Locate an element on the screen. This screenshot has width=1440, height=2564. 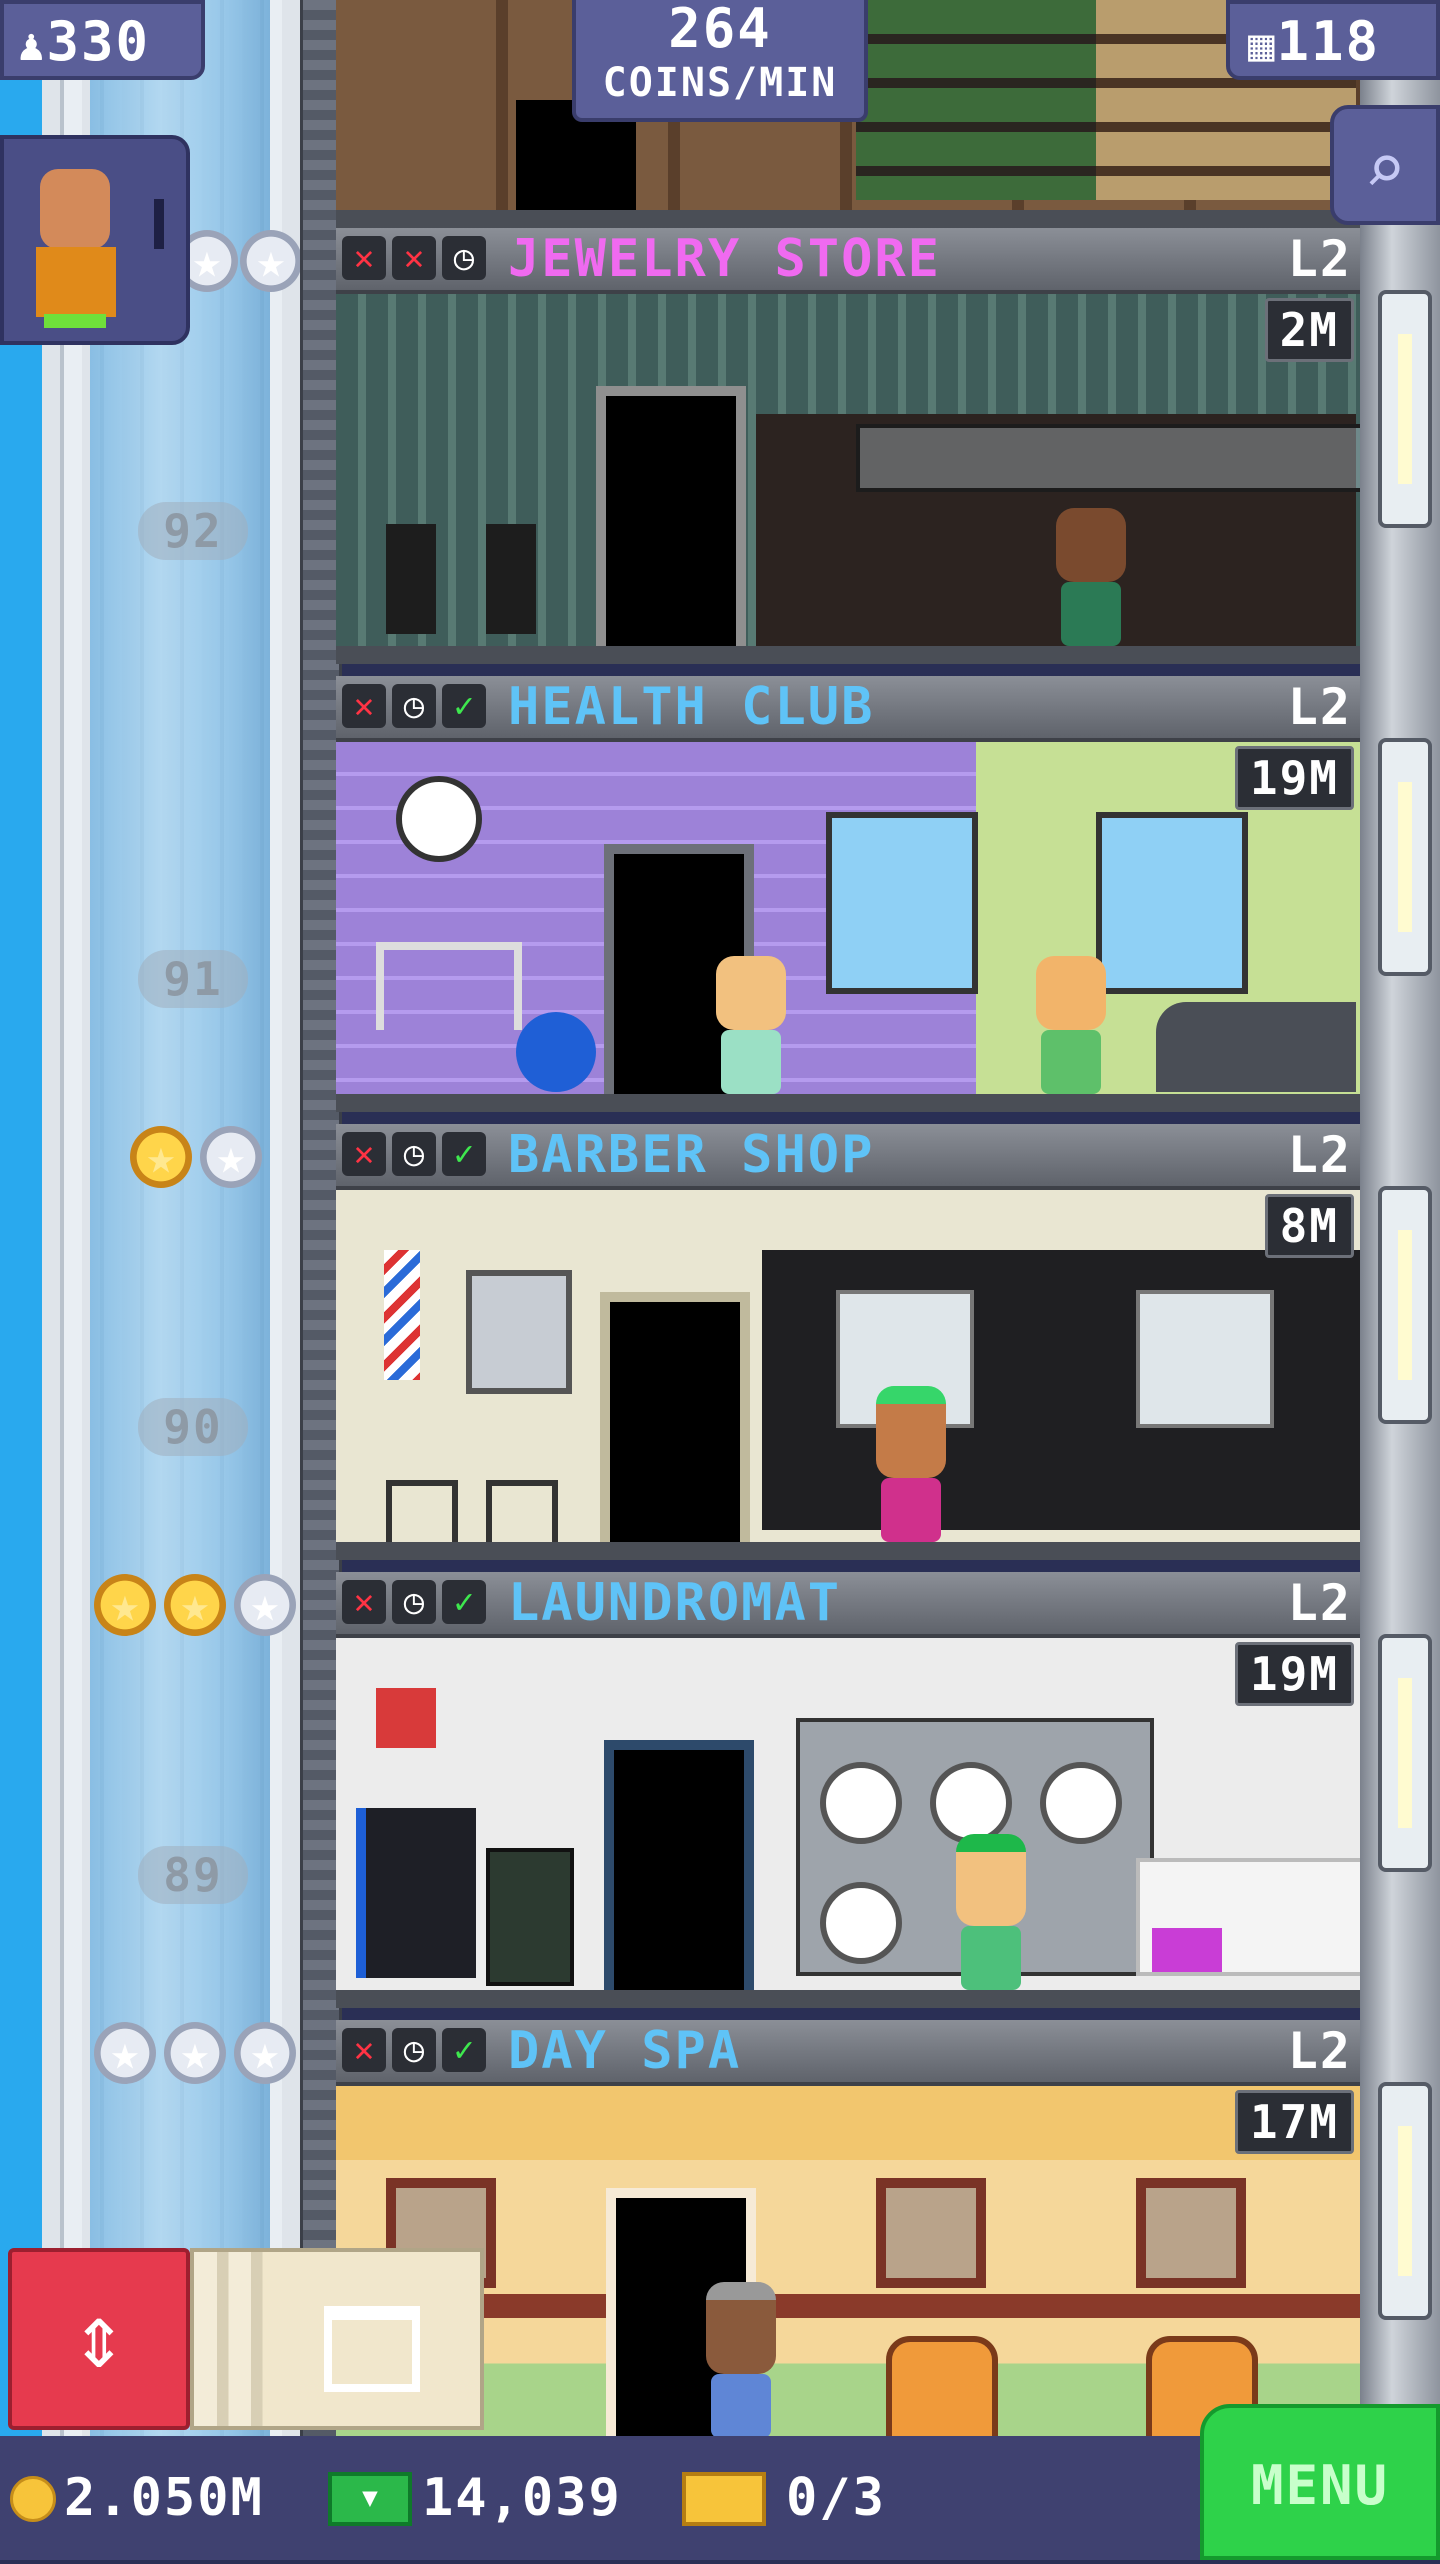
coin-rate-unit: COINS/MIN is located at coordinates (720, 83).